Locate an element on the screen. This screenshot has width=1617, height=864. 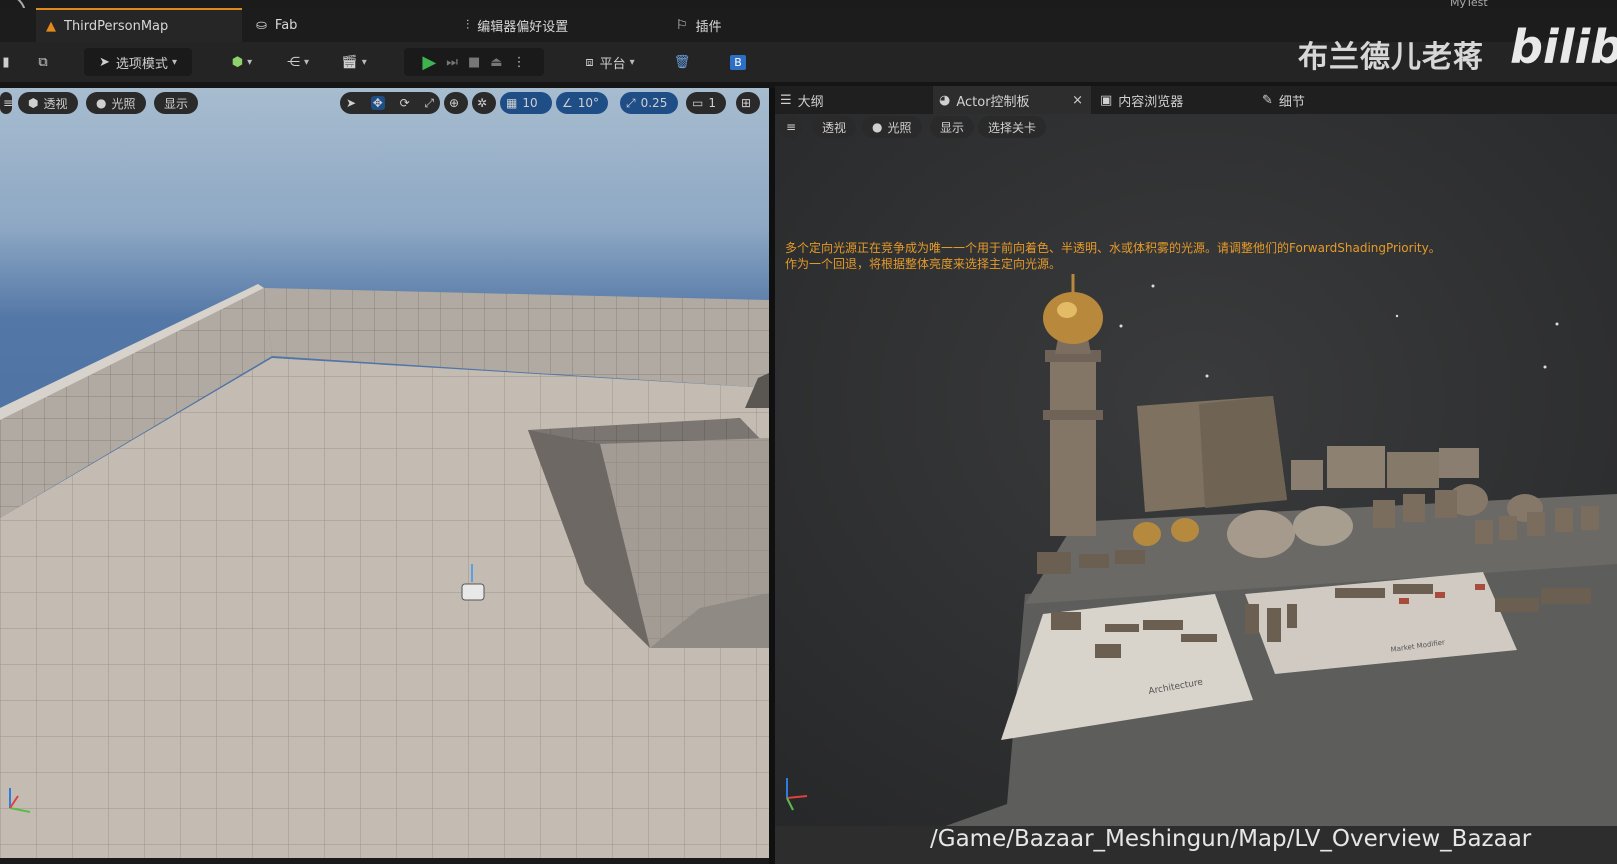
tab-editor-preferences: ⫶ 编辑器偏好设置 is located at coordinates (517, 25).